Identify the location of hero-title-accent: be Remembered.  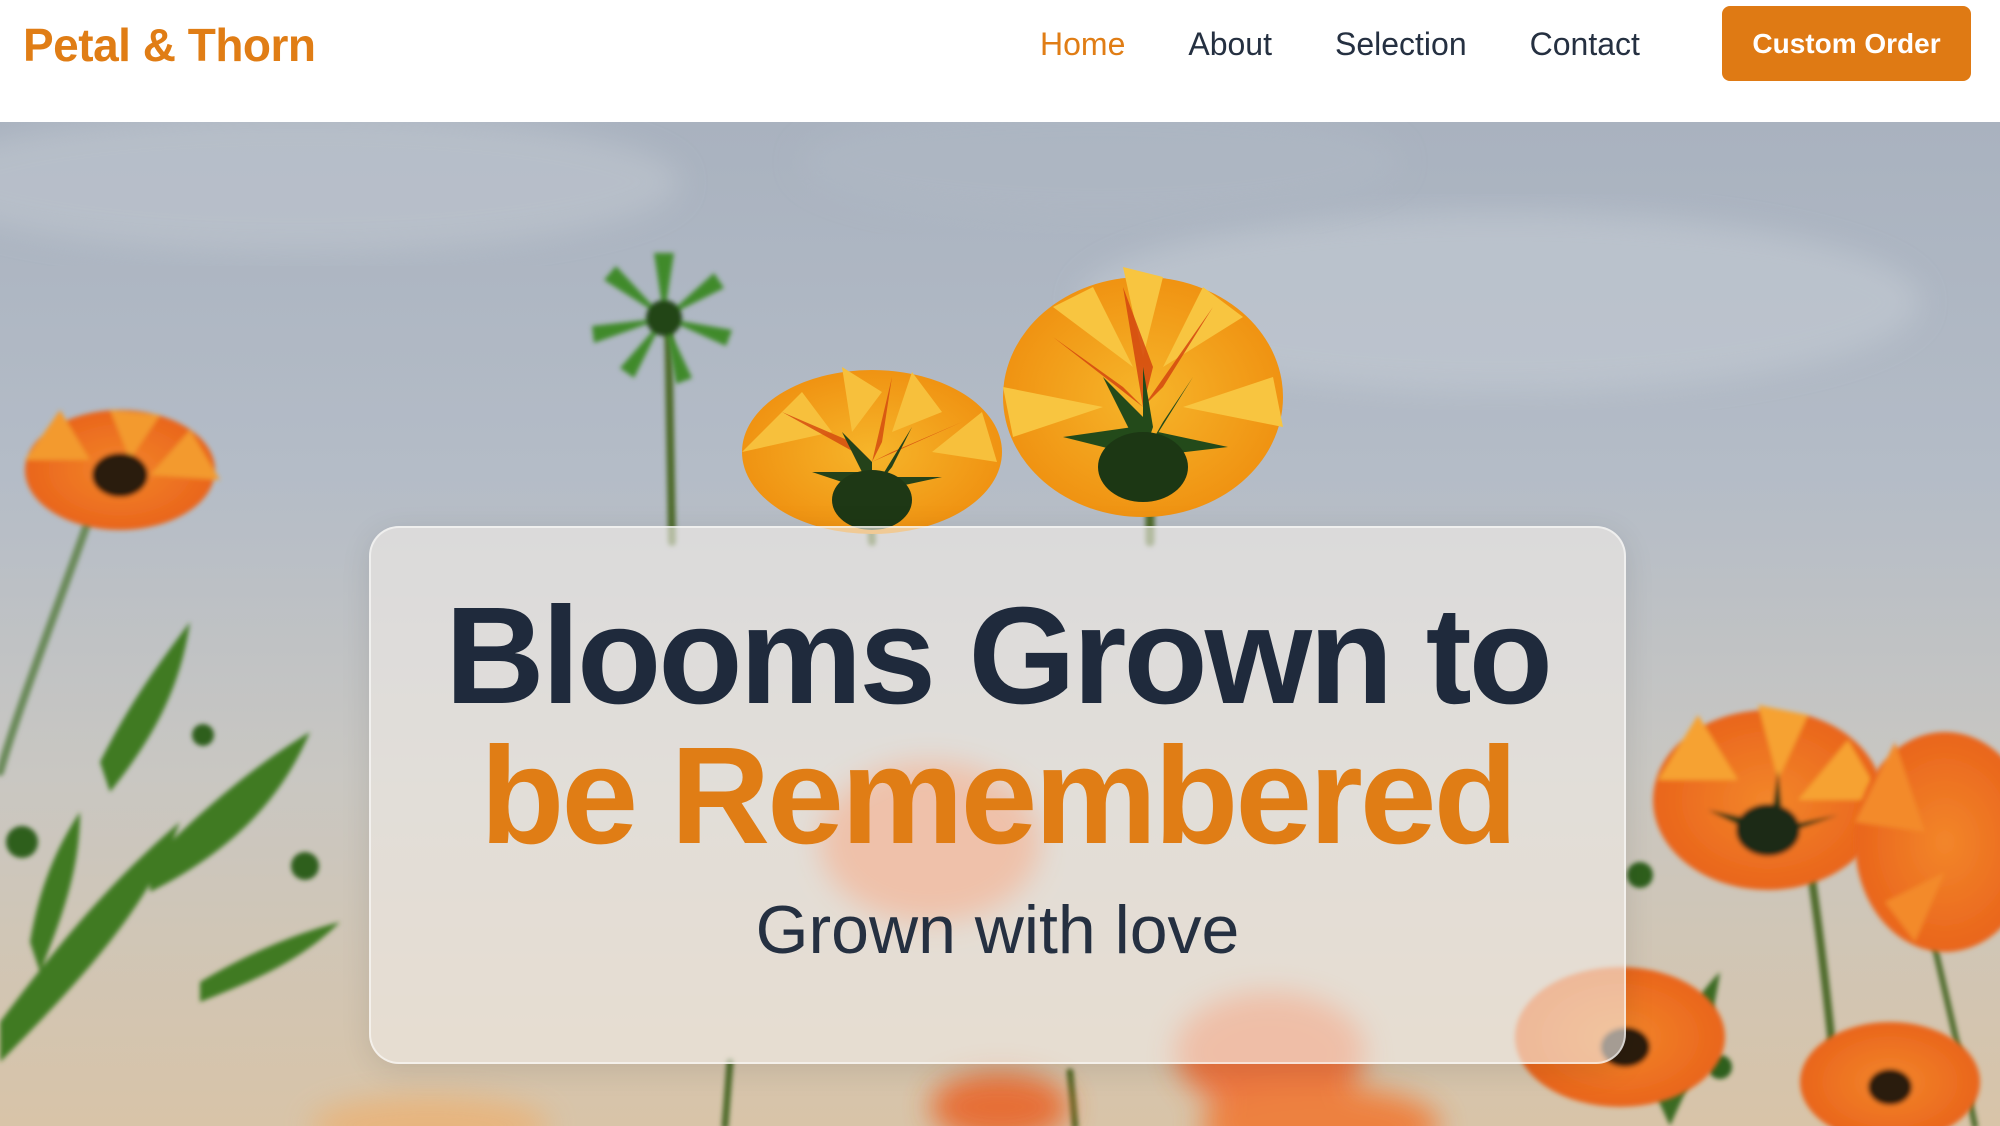
(999, 796).